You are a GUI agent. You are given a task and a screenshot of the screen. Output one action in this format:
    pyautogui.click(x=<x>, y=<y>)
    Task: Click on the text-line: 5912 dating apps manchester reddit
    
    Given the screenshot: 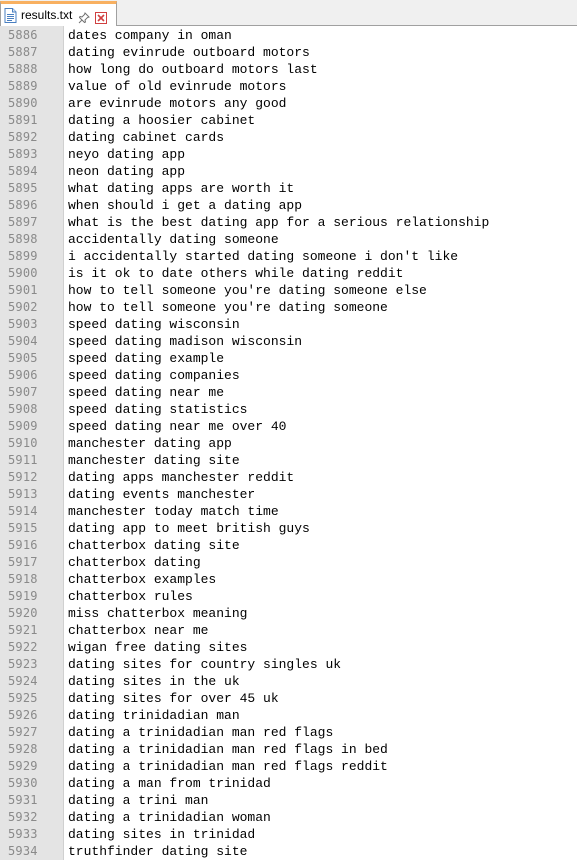 What is the action you would take?
    pyautogui.click(x=288, y=477)
    